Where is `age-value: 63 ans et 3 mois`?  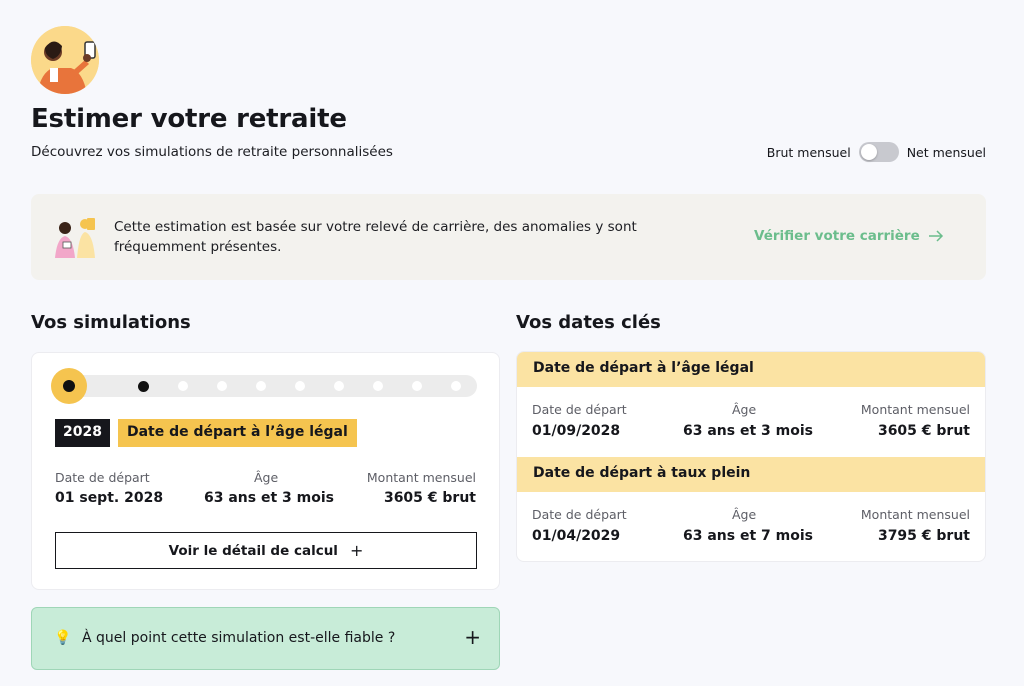
age-value: 63 ans et 3 mois is located at coordinates (269, 498).